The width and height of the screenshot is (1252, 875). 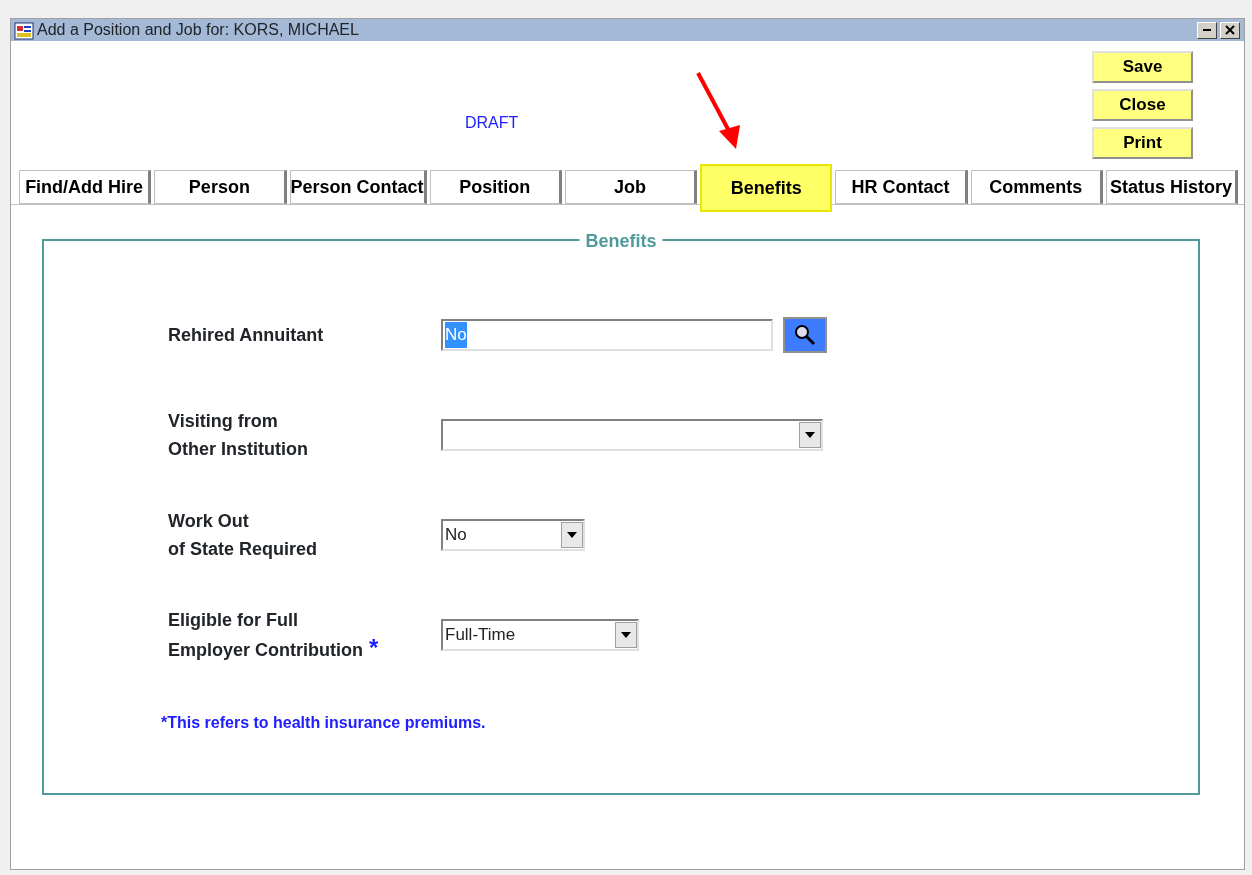 I want to click on field-label: Eligible for Full Employer Contribution, so click(x=265, y=635).